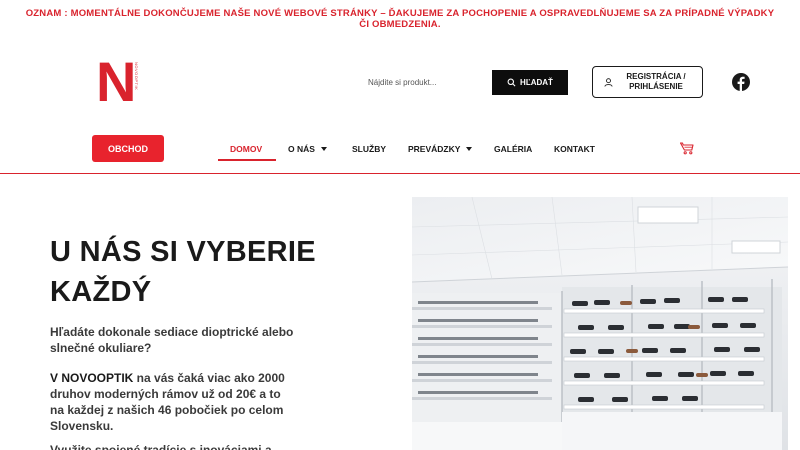 This screenshot has width=800, height=450. What do you see at coordinates (92, 378) in the screenshot?
I see `brand-name: V NOVOOPTIK` at bounding box center [92, 378].